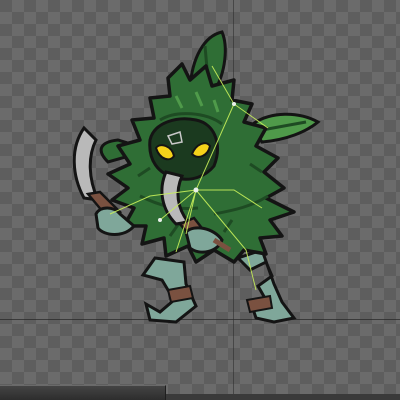  Describe the element at coordinates (169, 290) in the screenshot. I see `left-leg` at that location.